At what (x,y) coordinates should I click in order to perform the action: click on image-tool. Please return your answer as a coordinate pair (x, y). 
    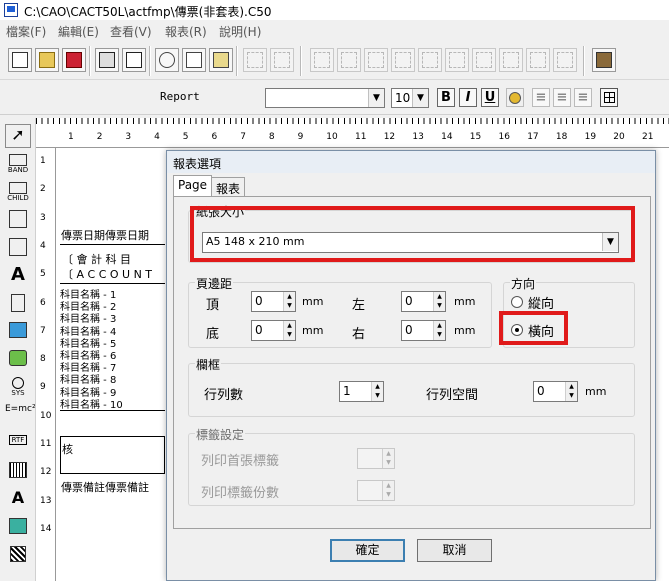
    Looking at the image, I should click on (18, 332).